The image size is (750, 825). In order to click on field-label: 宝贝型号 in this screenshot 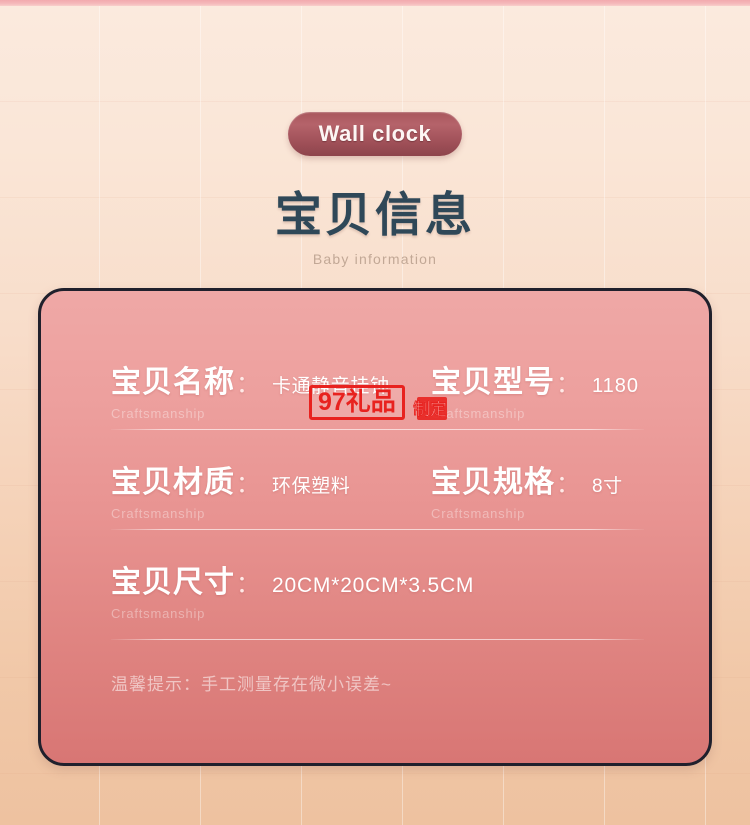, I will do `click(493, 382)`.